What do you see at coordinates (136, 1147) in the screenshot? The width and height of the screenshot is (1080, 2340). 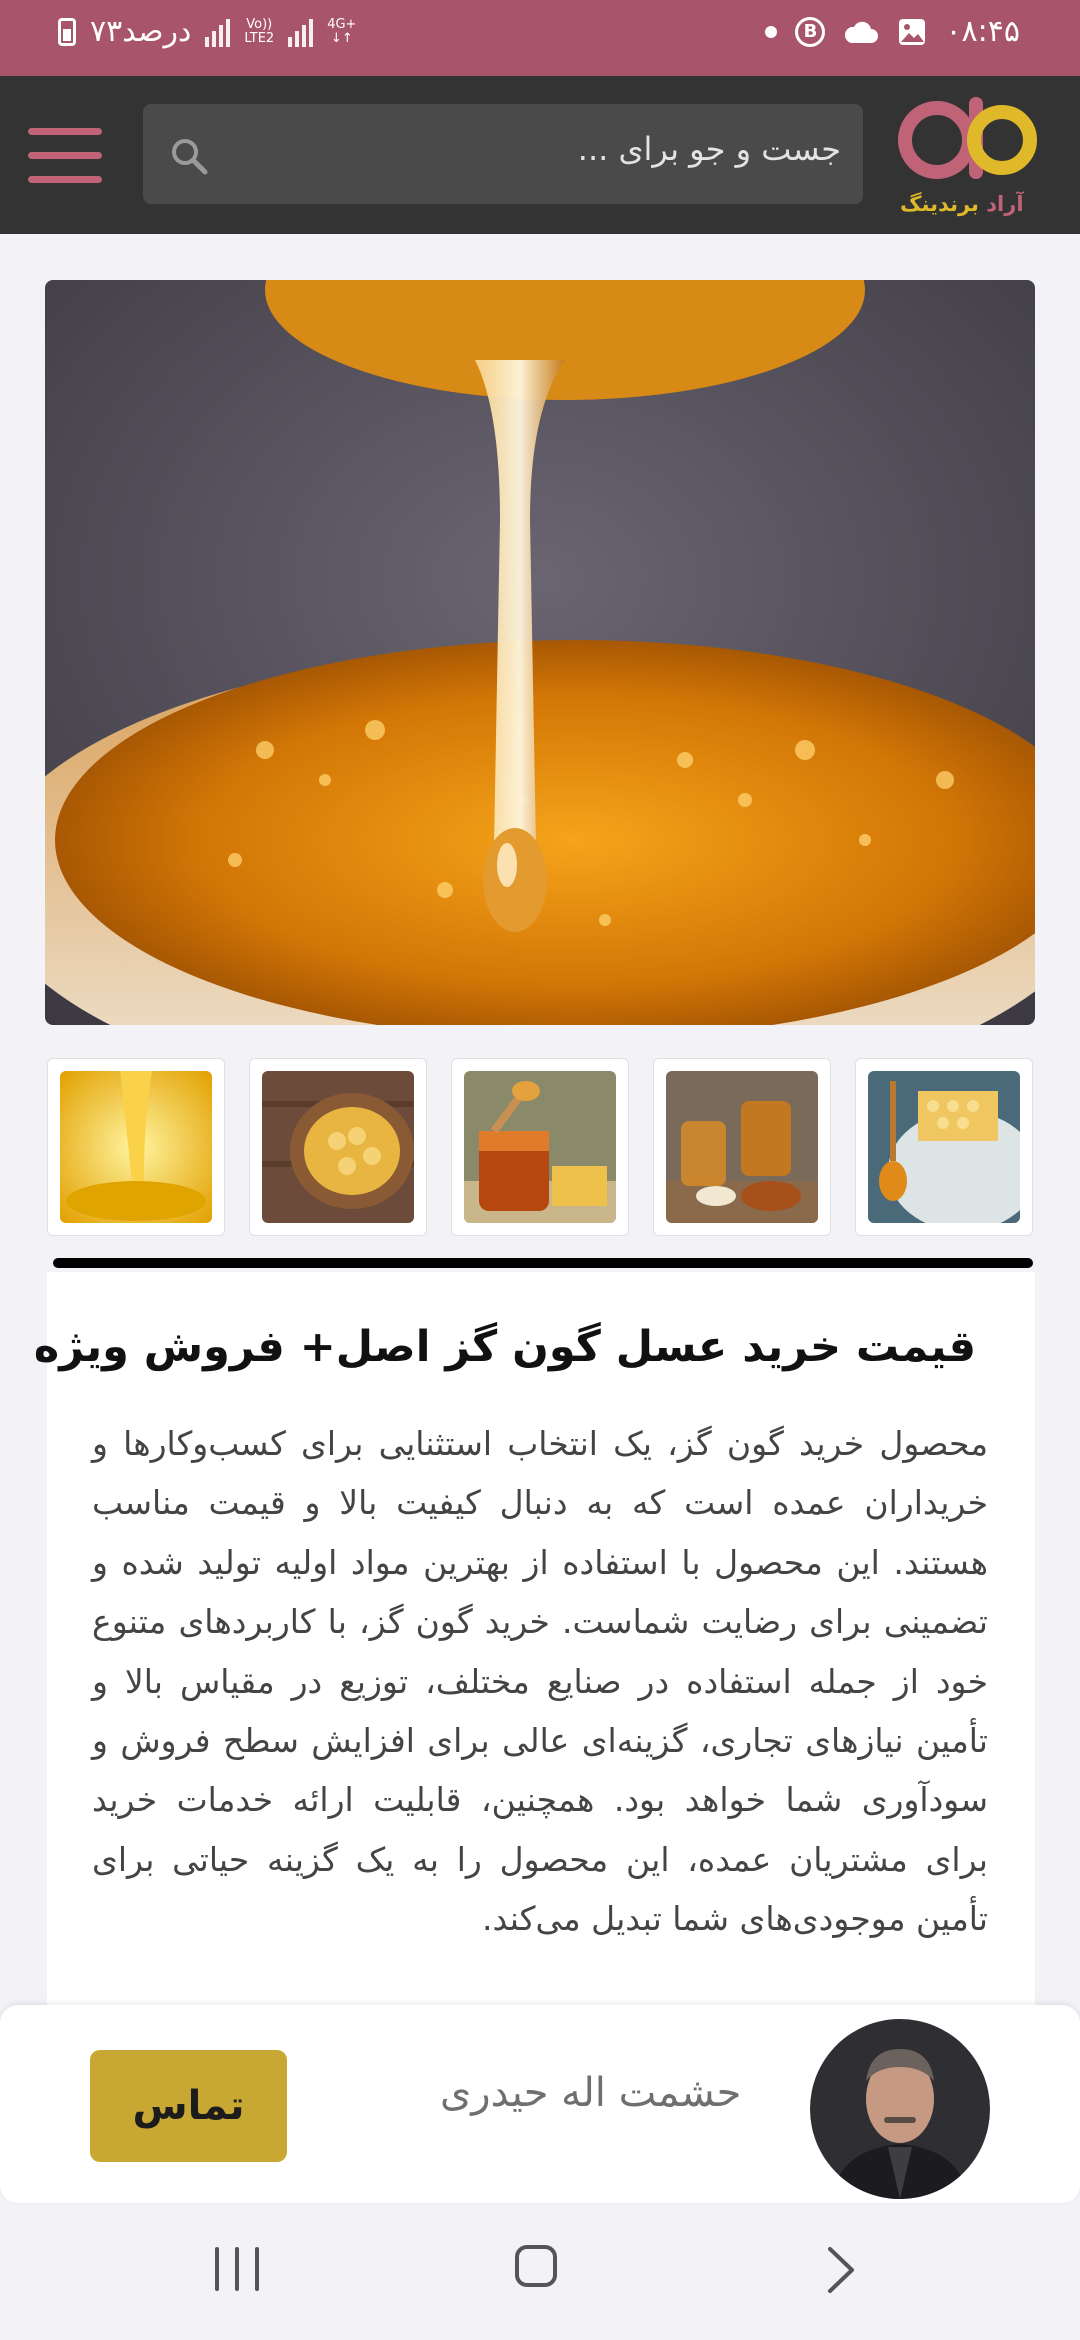 I see `thumbnail-honey-pour` at bounding box center [136, 1147].